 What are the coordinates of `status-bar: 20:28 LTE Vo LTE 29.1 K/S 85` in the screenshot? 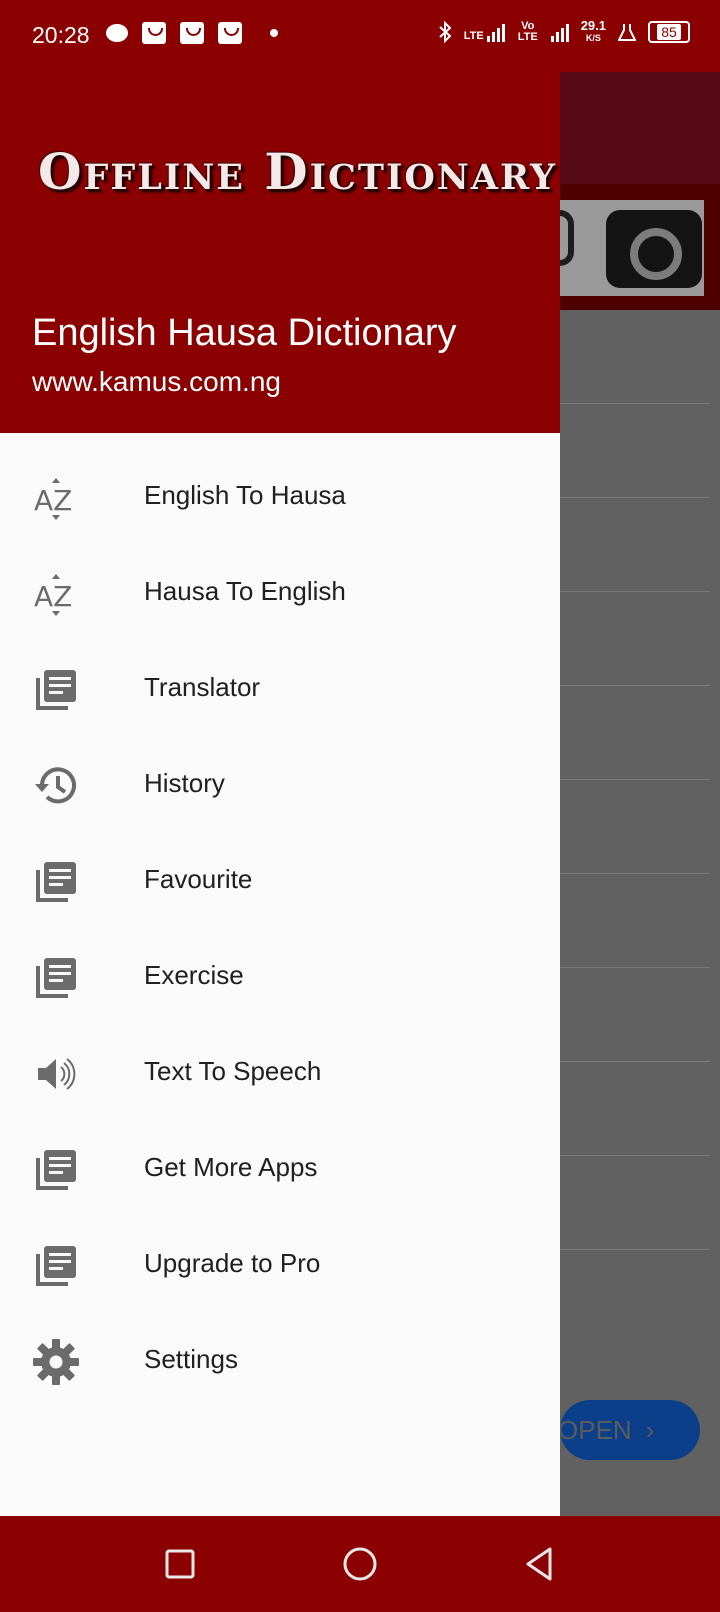 It's located at (360, 36).